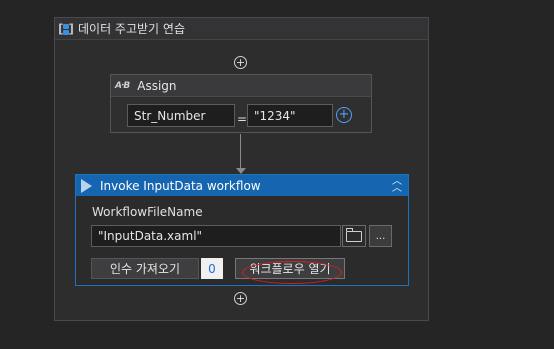  I want to click on assign-equals-label: =, so click(242, 119).